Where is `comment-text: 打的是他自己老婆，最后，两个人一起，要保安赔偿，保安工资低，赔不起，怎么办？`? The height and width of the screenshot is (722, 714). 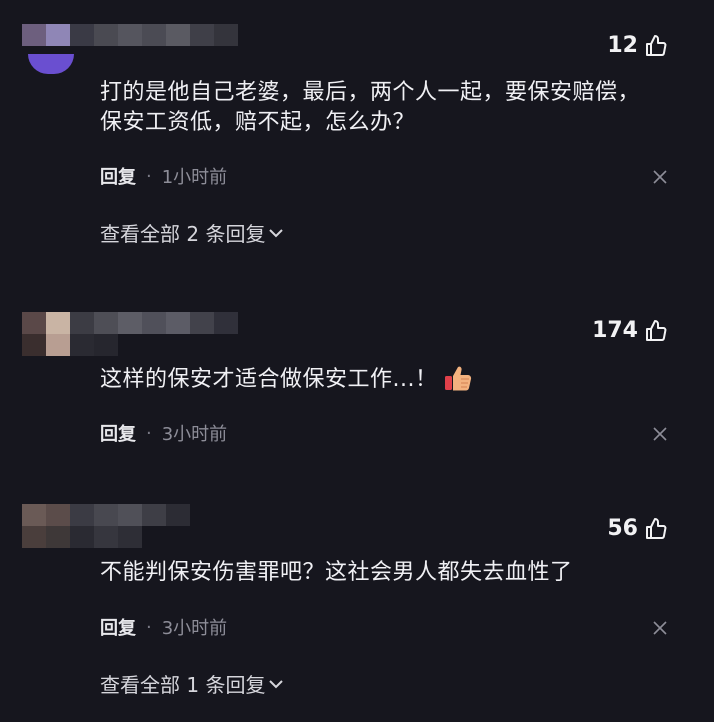
comment-text: 打的是他自己老婆，最后，两个人一起，要保安赔偿，保安工资低，赔不起，怎么办？ is located at coordinates (370, 107).